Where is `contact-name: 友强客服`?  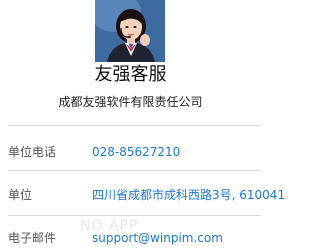
contact-name: 友强客服 is located at coordinates (130, 74).